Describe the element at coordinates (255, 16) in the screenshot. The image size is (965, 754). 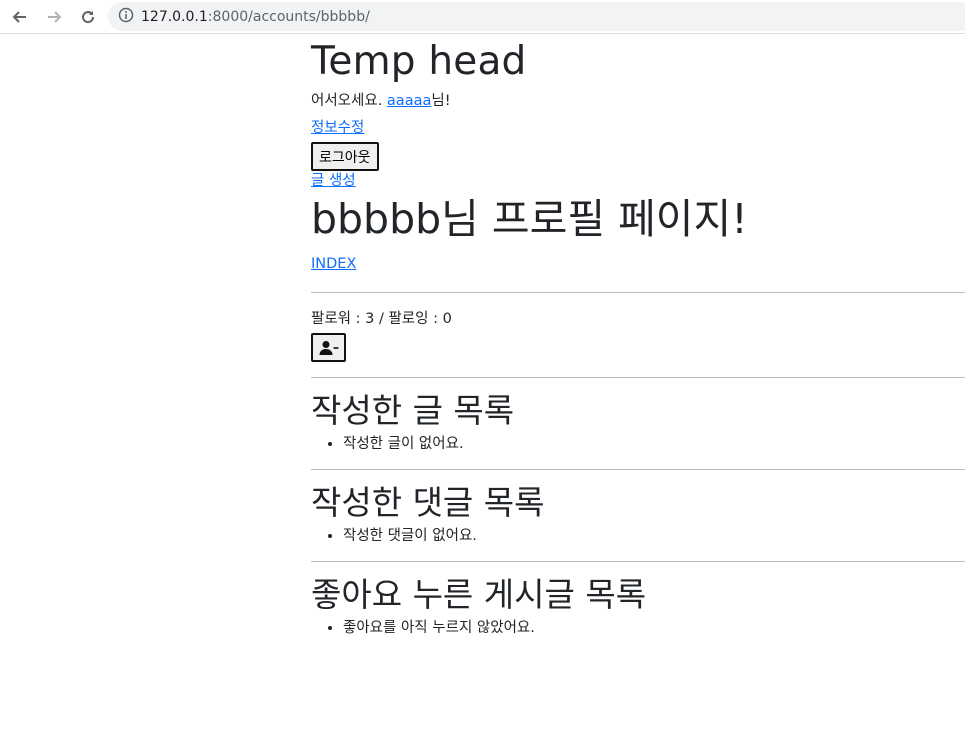
I see `url-text: 127.0.0.1:8000/accounts/bbbbb/` at that location.